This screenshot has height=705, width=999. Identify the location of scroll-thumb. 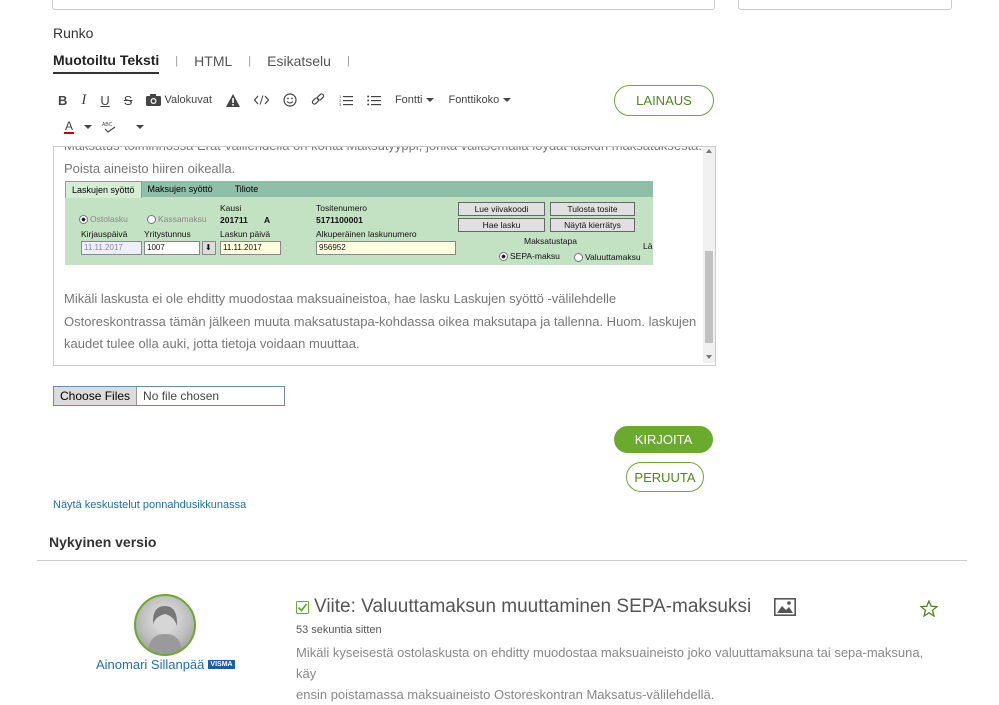
(709, 297).